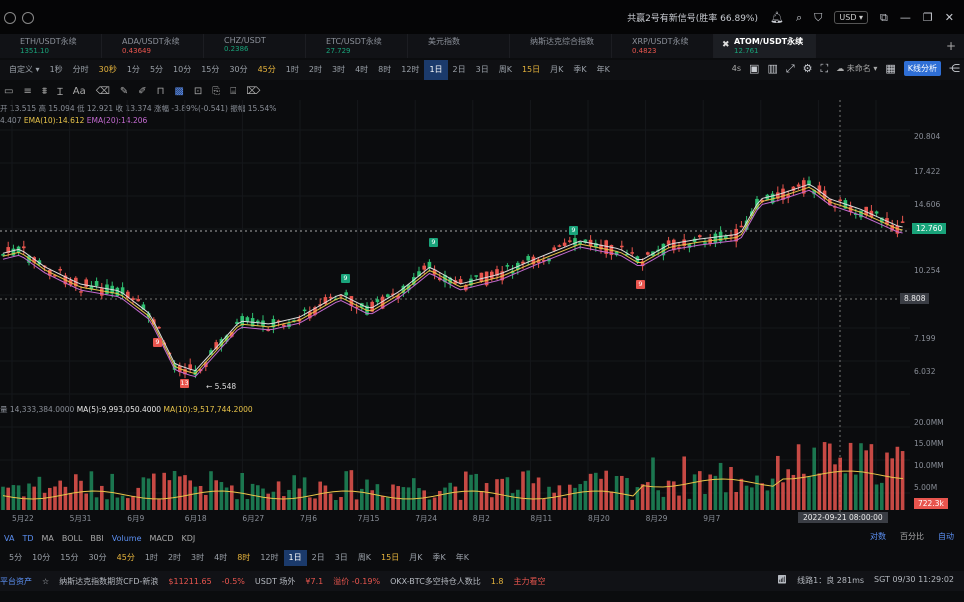 The image size is (964, 602). I want to click on intervals-5: 5分, so click(156, 70).